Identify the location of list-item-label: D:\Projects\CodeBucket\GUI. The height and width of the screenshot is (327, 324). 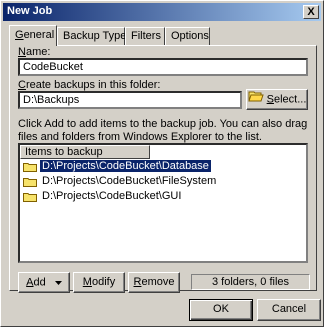
(112, 196).